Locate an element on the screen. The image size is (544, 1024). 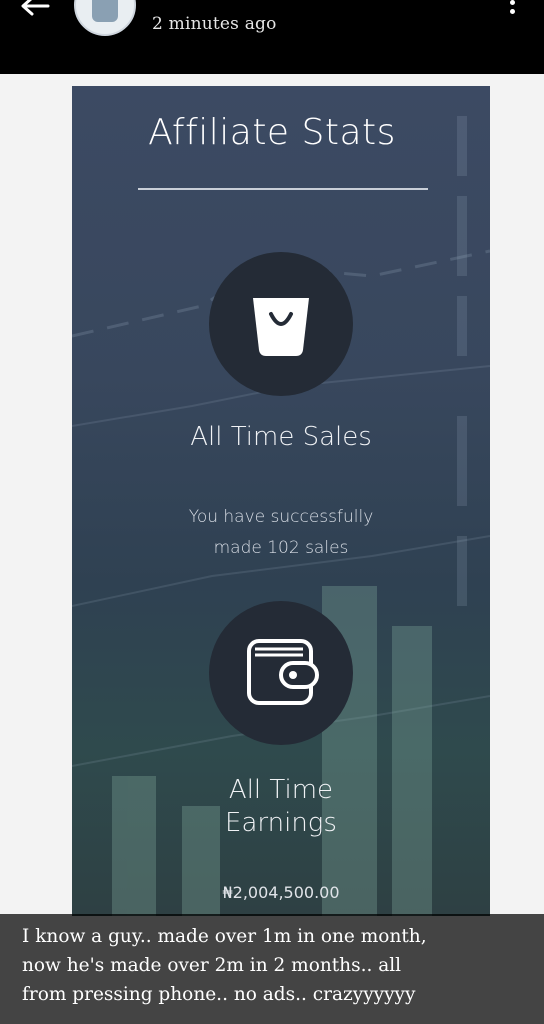
sales-icon-badge is located at coordinates (281, 324).